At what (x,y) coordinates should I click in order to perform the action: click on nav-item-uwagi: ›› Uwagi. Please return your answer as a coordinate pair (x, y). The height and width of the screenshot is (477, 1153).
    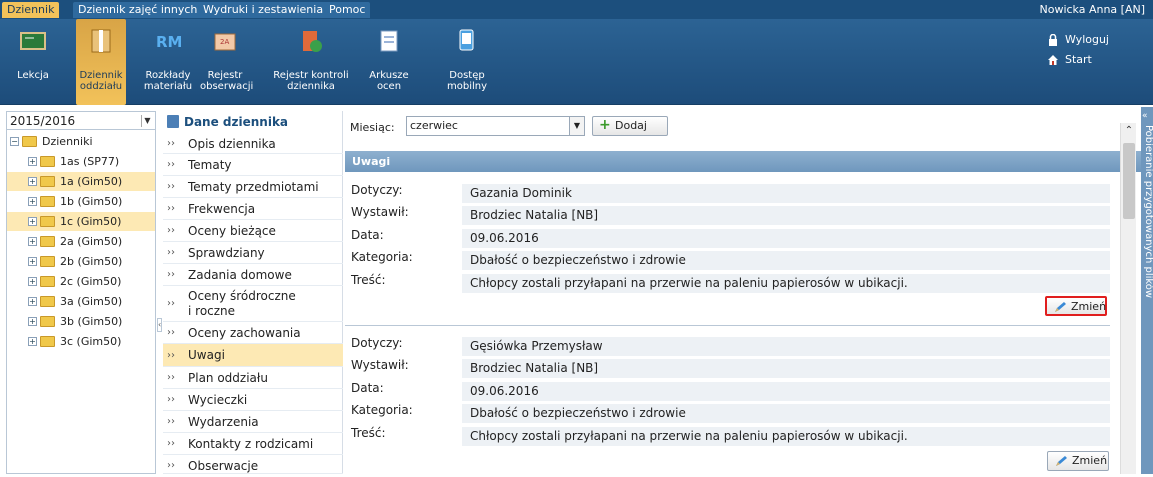
    Looking at the image, I should click on (253, 355).